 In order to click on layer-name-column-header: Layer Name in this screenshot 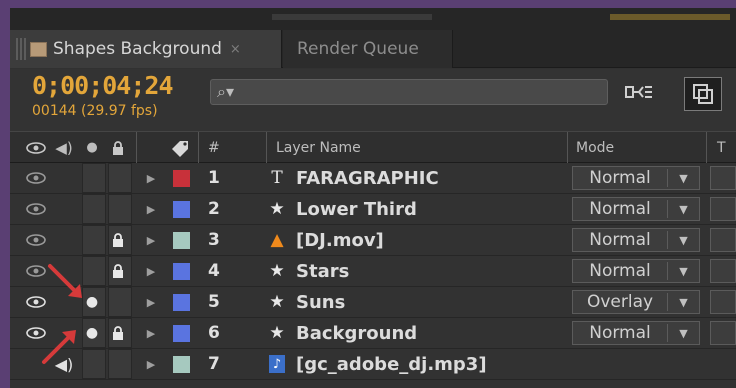, I will do `click(376, 147)`.